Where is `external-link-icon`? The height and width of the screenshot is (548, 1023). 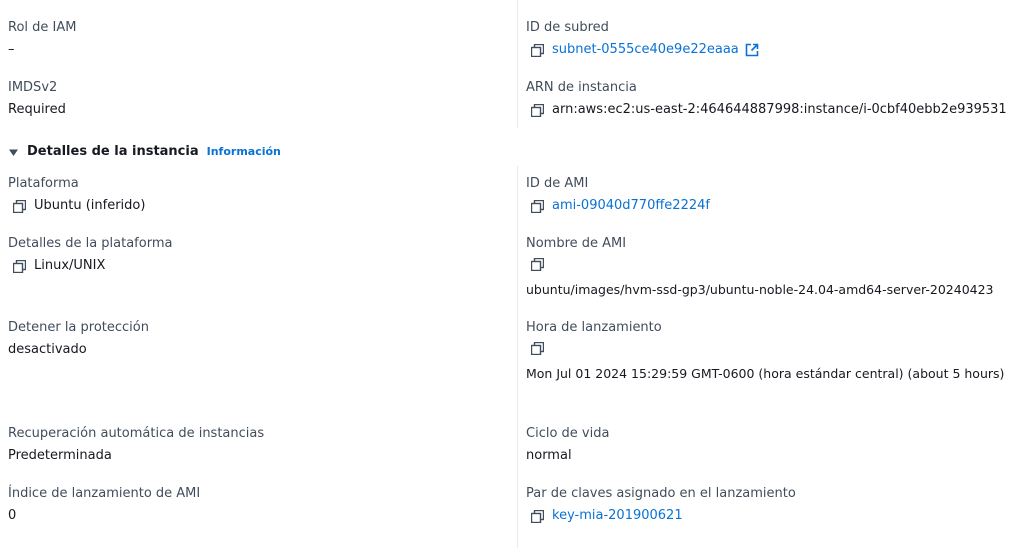 external-link-icon is located at coordinates (752, 50).